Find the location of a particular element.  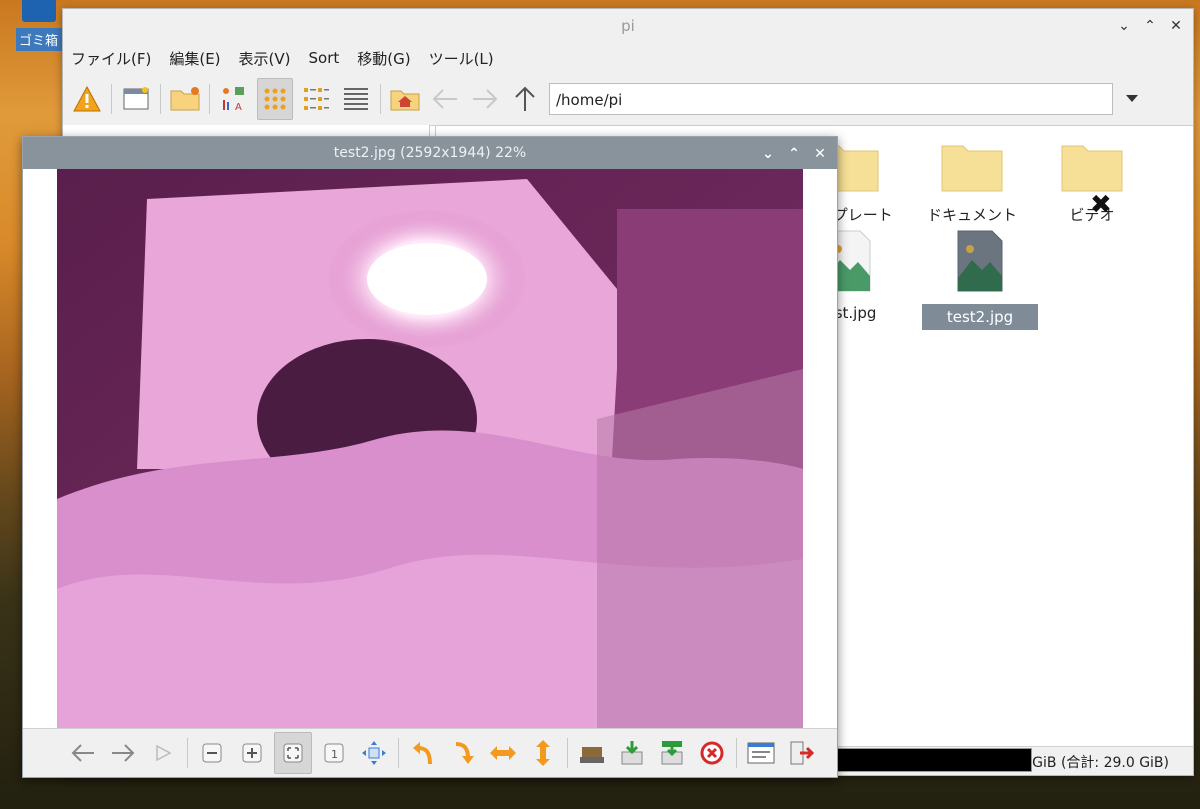

menu-view: 表示(V) is located at coordinates (265, 58).